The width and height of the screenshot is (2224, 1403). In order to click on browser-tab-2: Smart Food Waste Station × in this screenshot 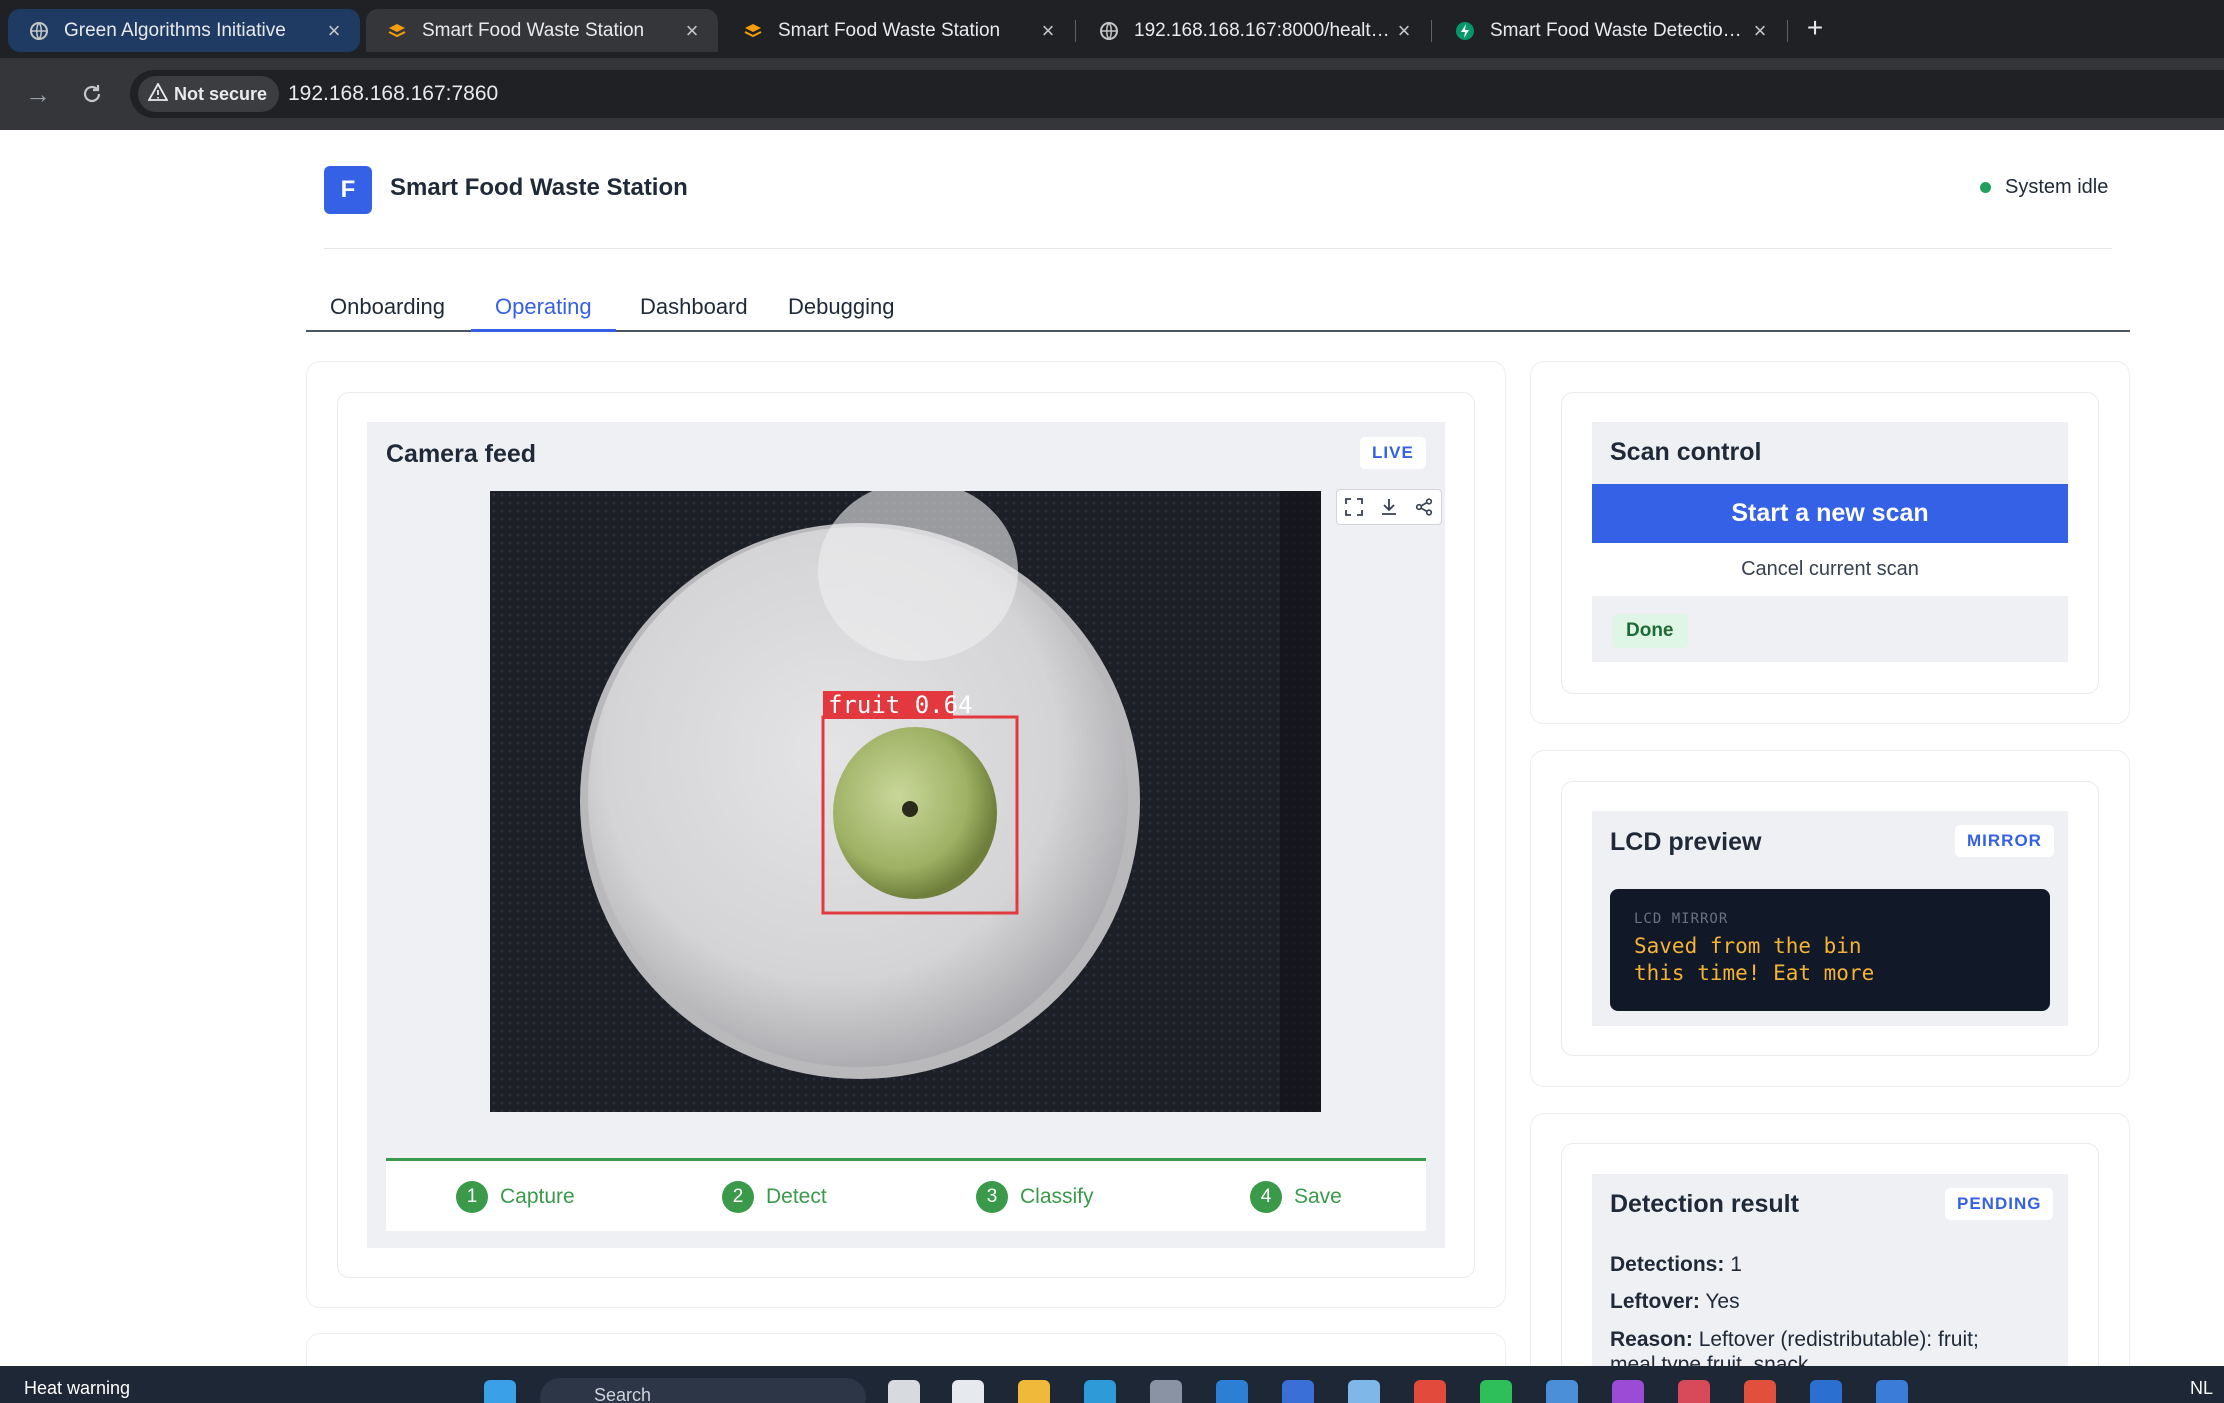, I will do `click(542, 30)`.